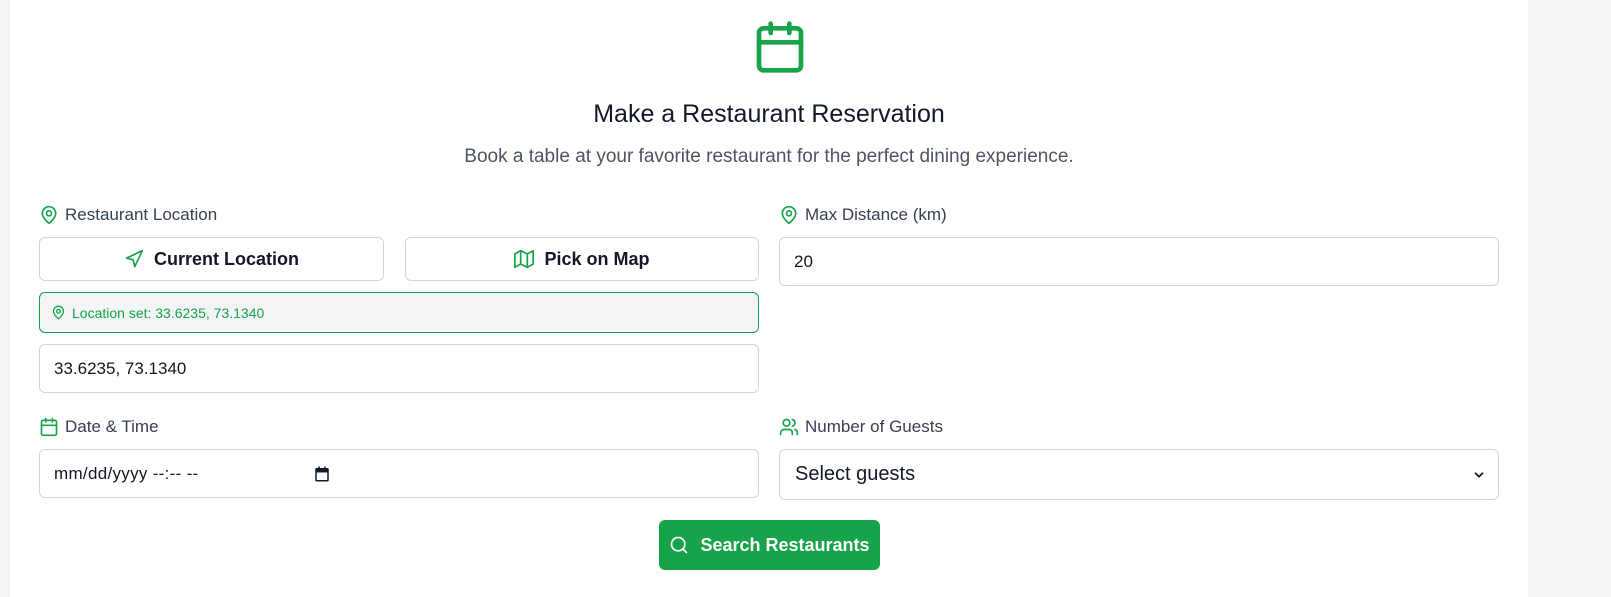 The height and width of the screenshot is (597, 1611). What do you see at coordinates (112, 426) in the screenshot?
I see `date-time-label-text: Date & Time` at bounding box center [112, 426].